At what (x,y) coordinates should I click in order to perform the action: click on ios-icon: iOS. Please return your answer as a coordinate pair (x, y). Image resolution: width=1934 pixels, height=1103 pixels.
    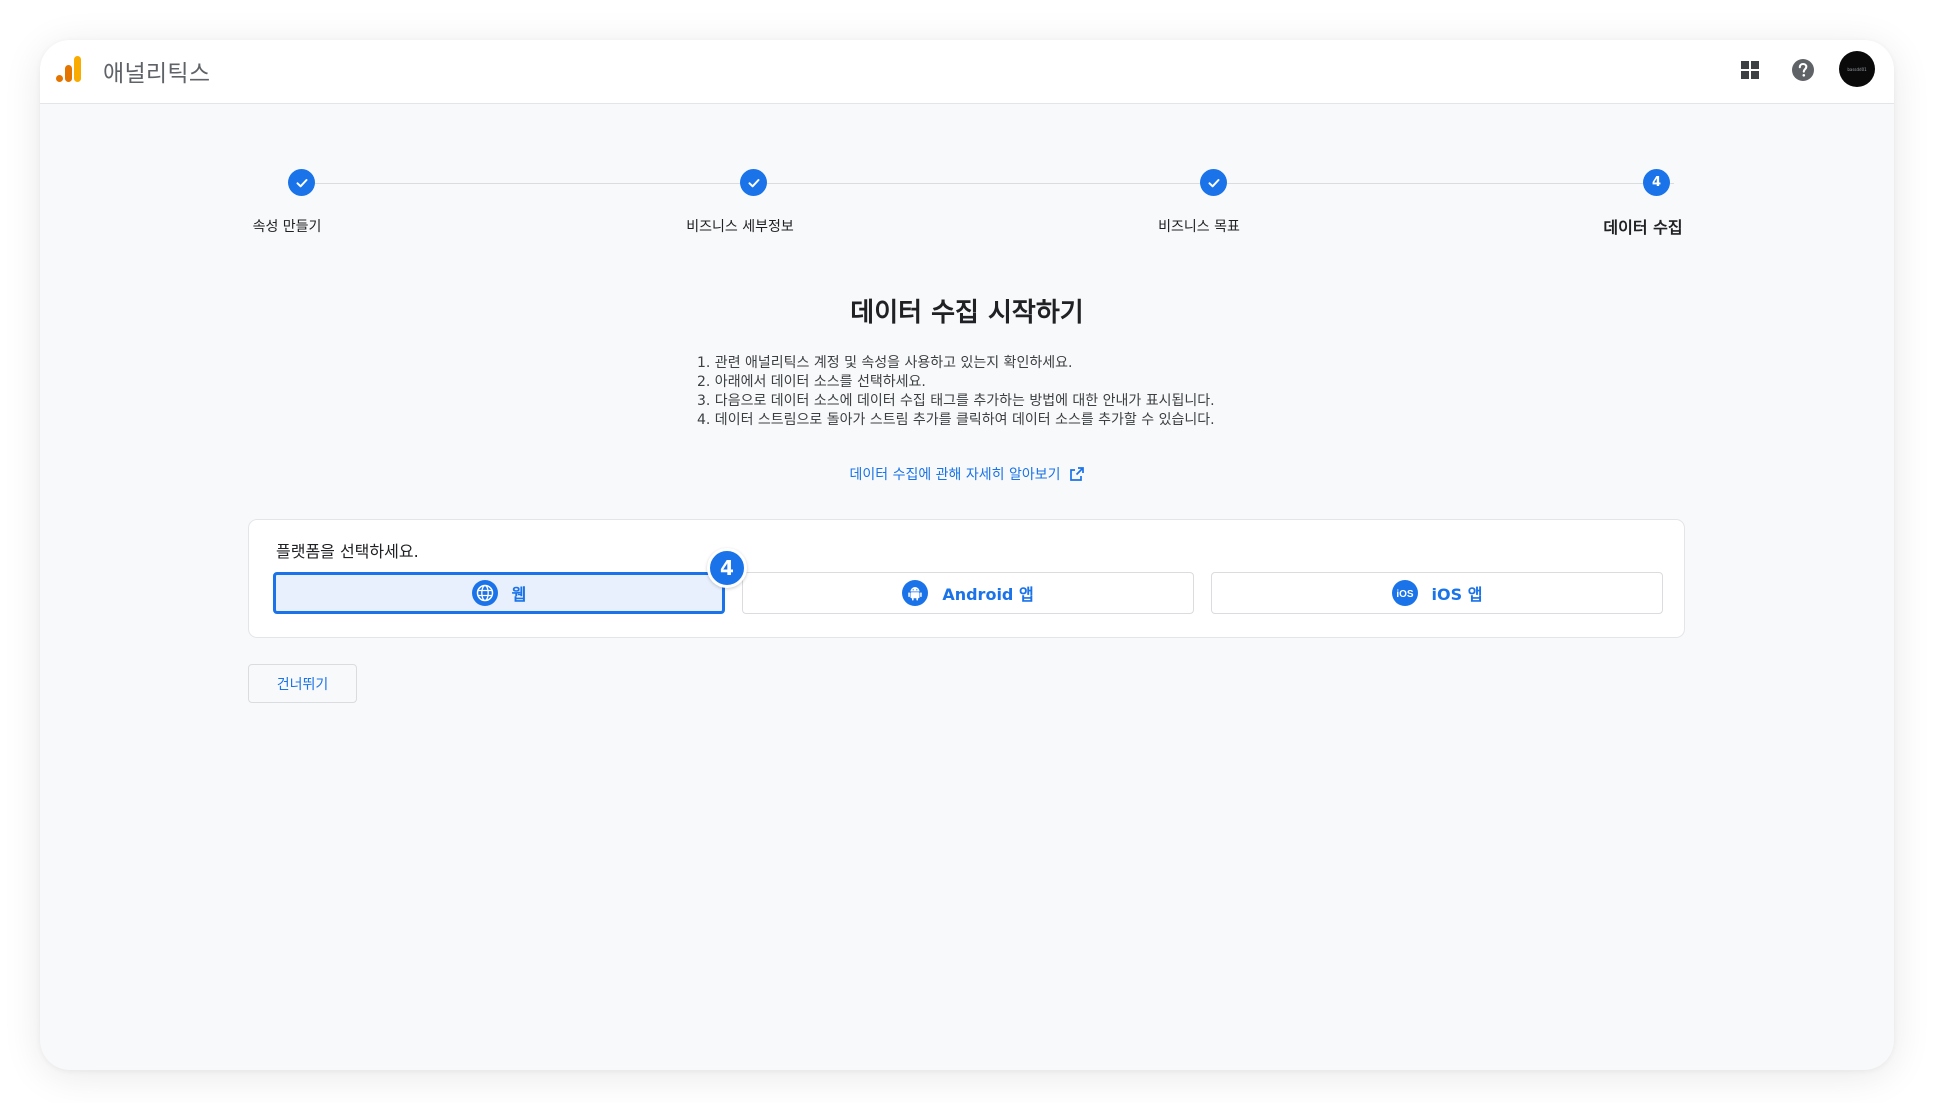
    Looking at the image, I should click on (1404, 593).